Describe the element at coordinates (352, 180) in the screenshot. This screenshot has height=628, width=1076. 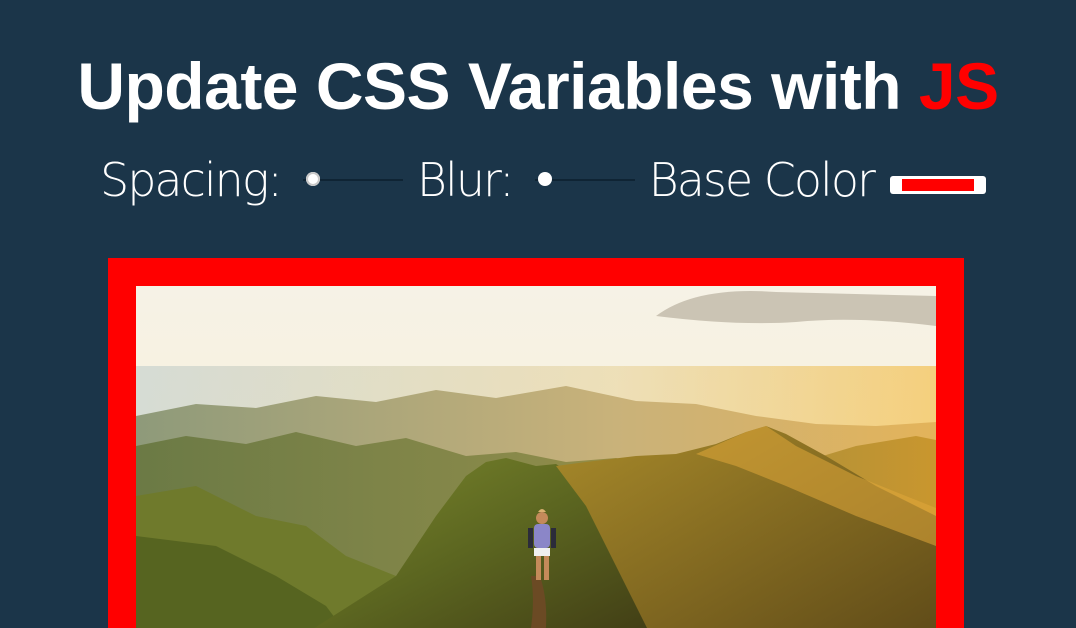
I see `spacing-slider` at that location.